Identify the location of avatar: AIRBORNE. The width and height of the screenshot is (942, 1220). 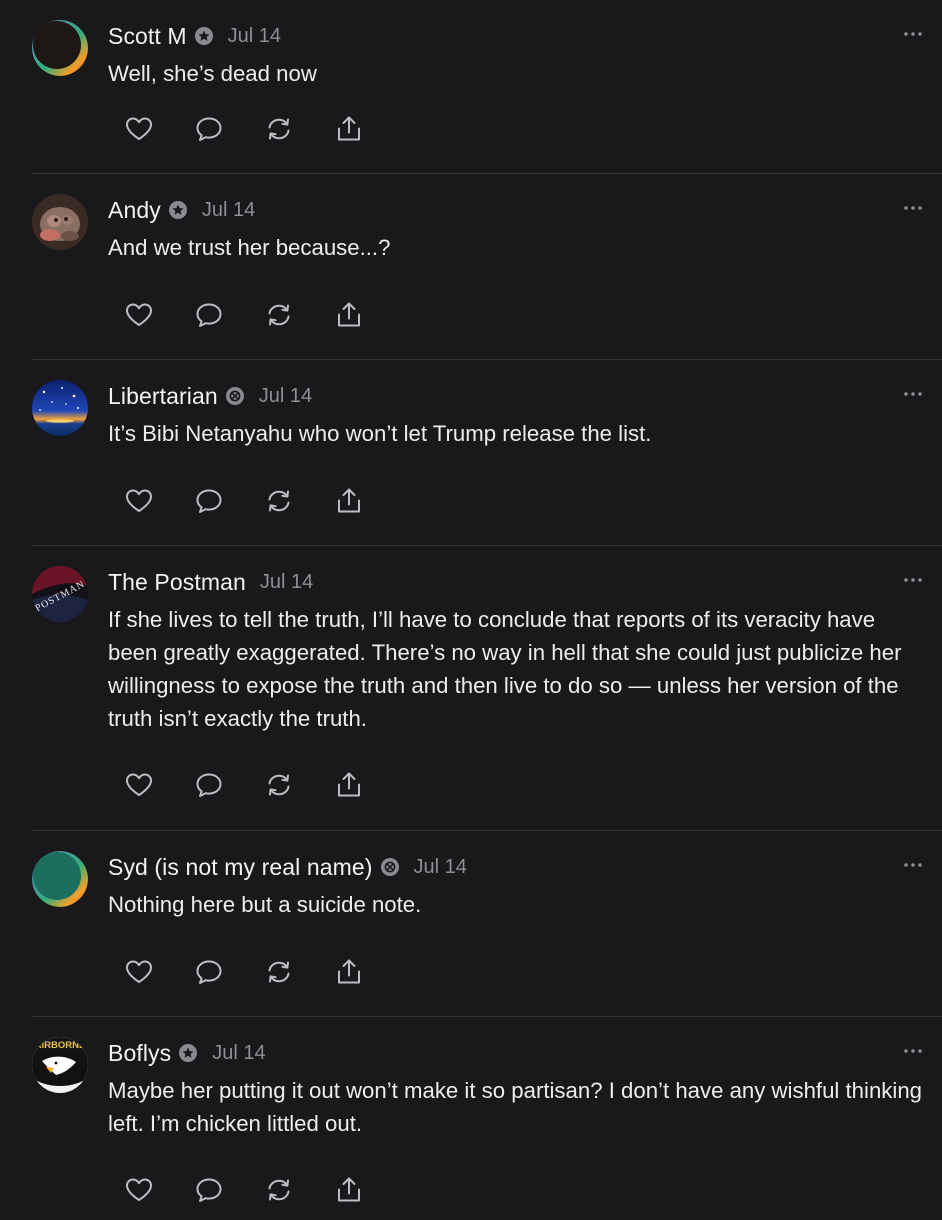
(60, 1065).